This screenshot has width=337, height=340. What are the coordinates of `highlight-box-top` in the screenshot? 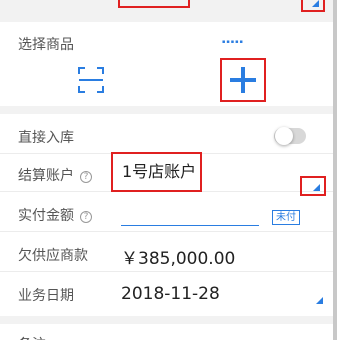 It's located at (154, 4).